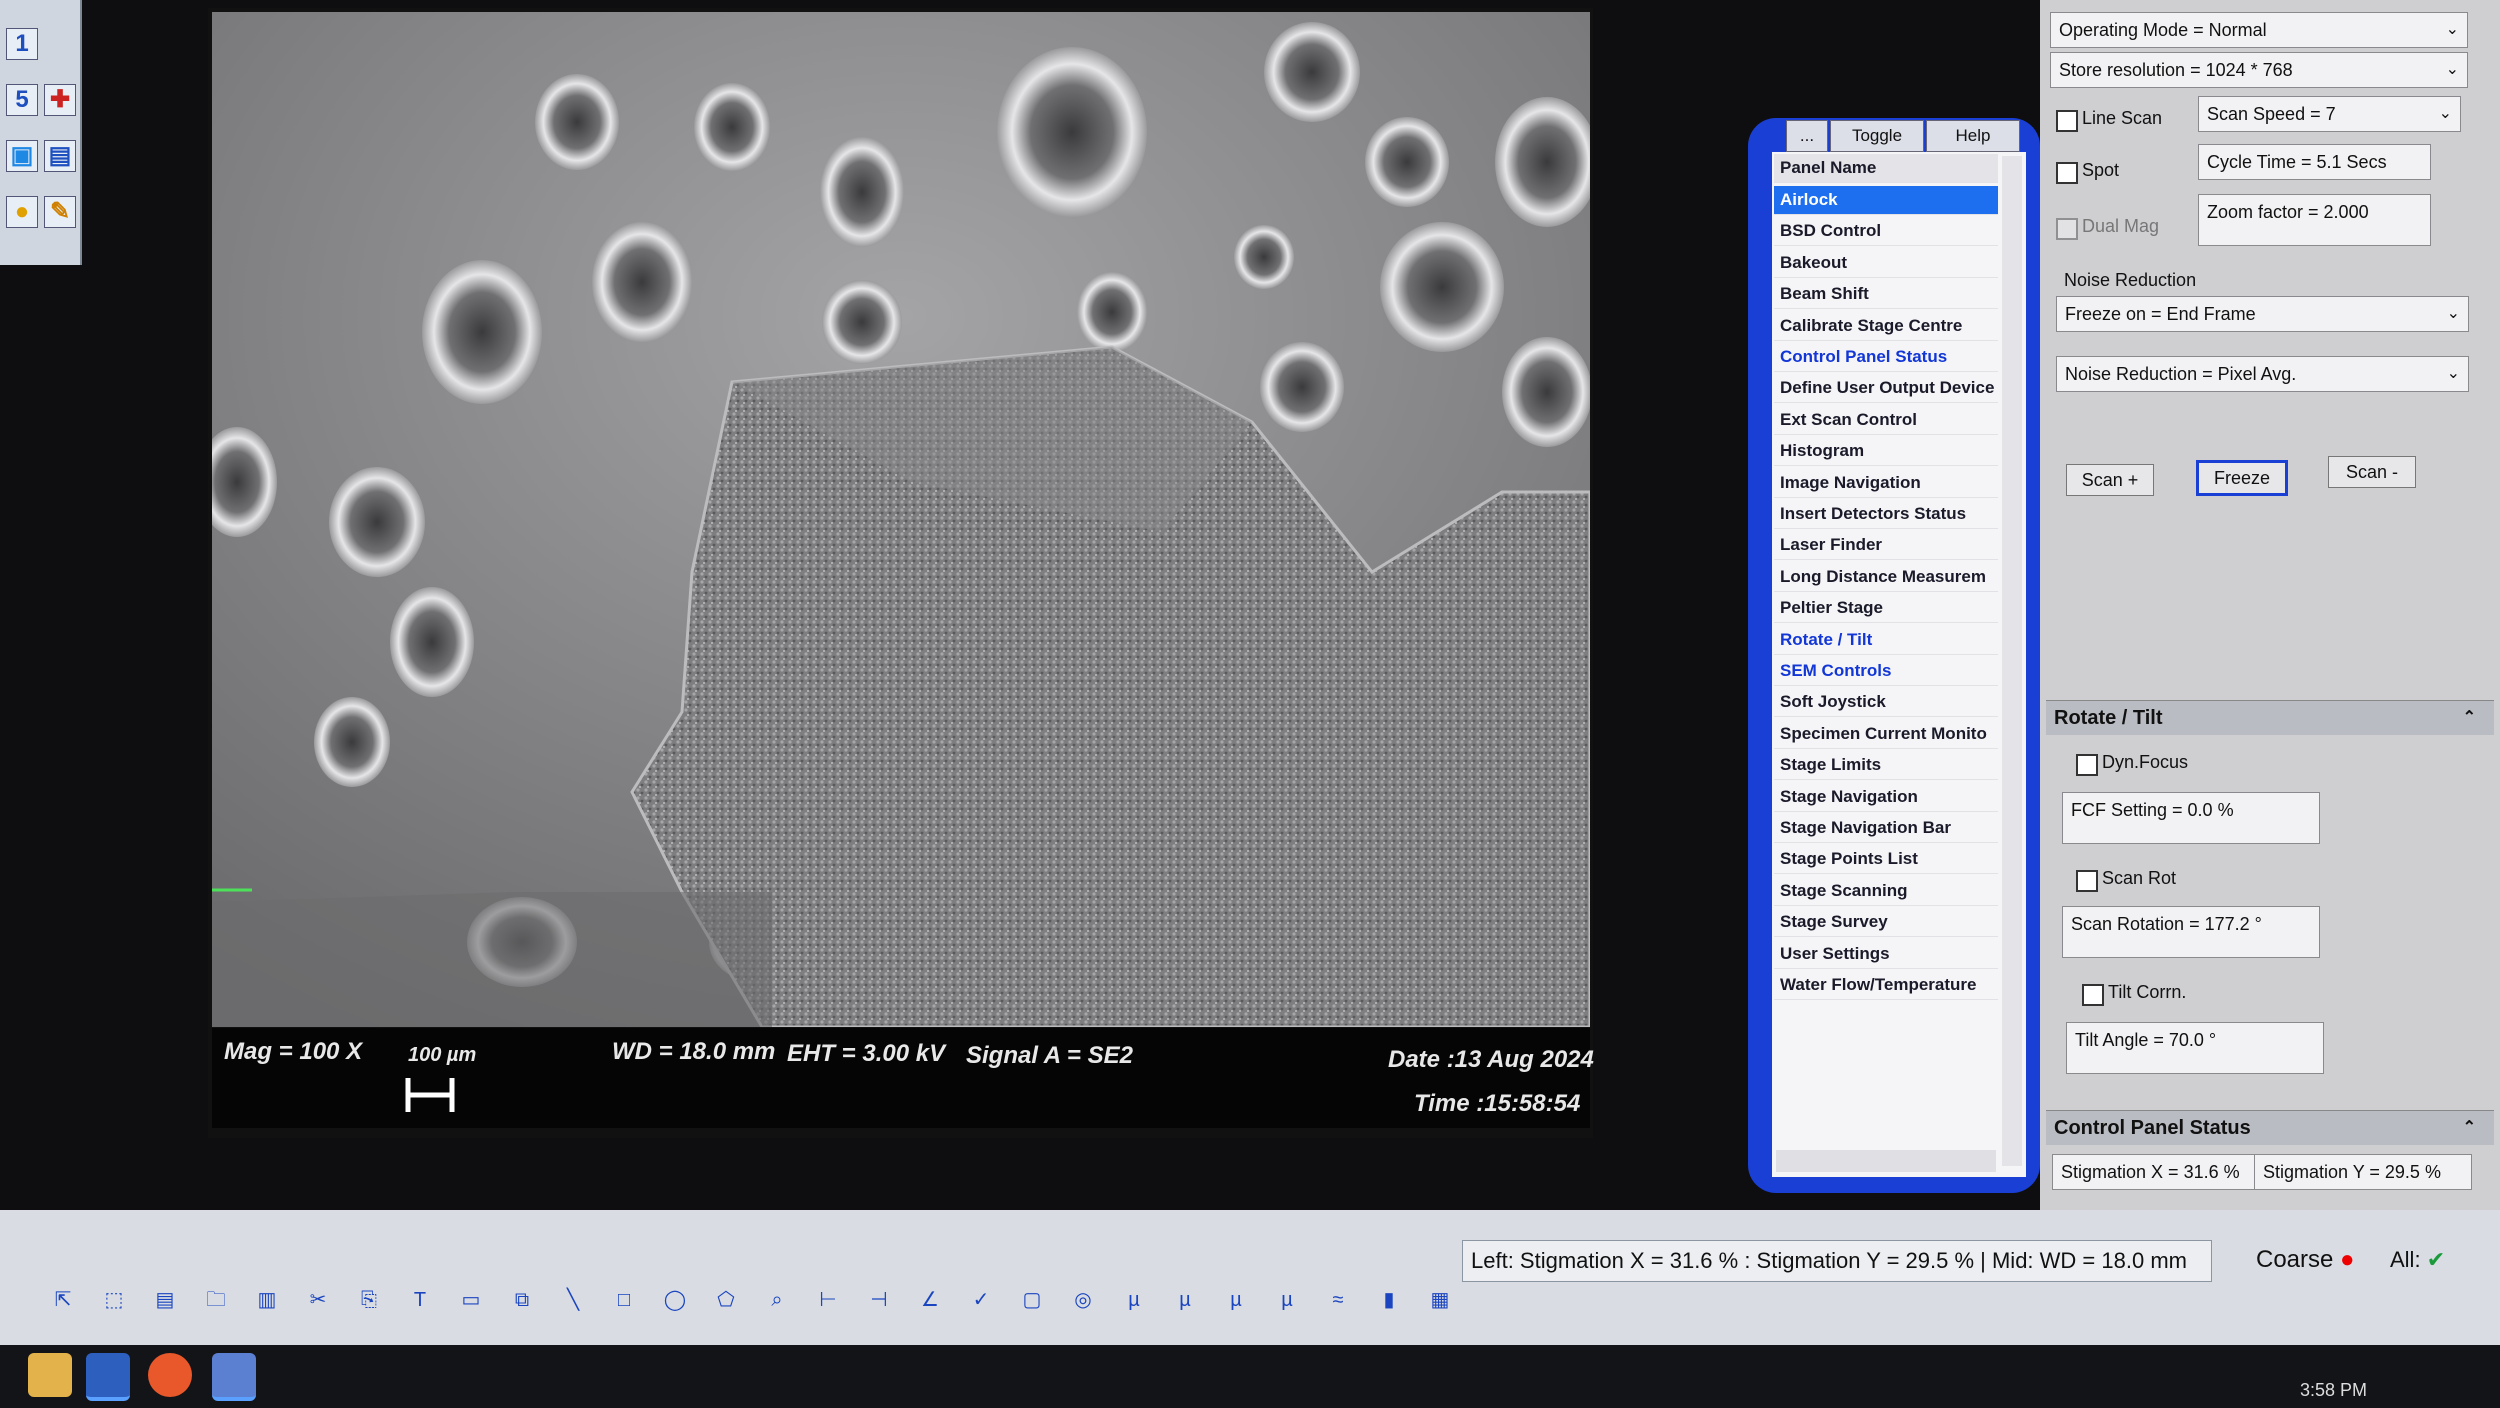 The height and width of the screenshot is (1408, 2500). Describe the element at coordinates (2262, 374) in the screenshot. I see `noise-reduction-select: Noise Reduction = Pixel Avg. ⌄` at that location.